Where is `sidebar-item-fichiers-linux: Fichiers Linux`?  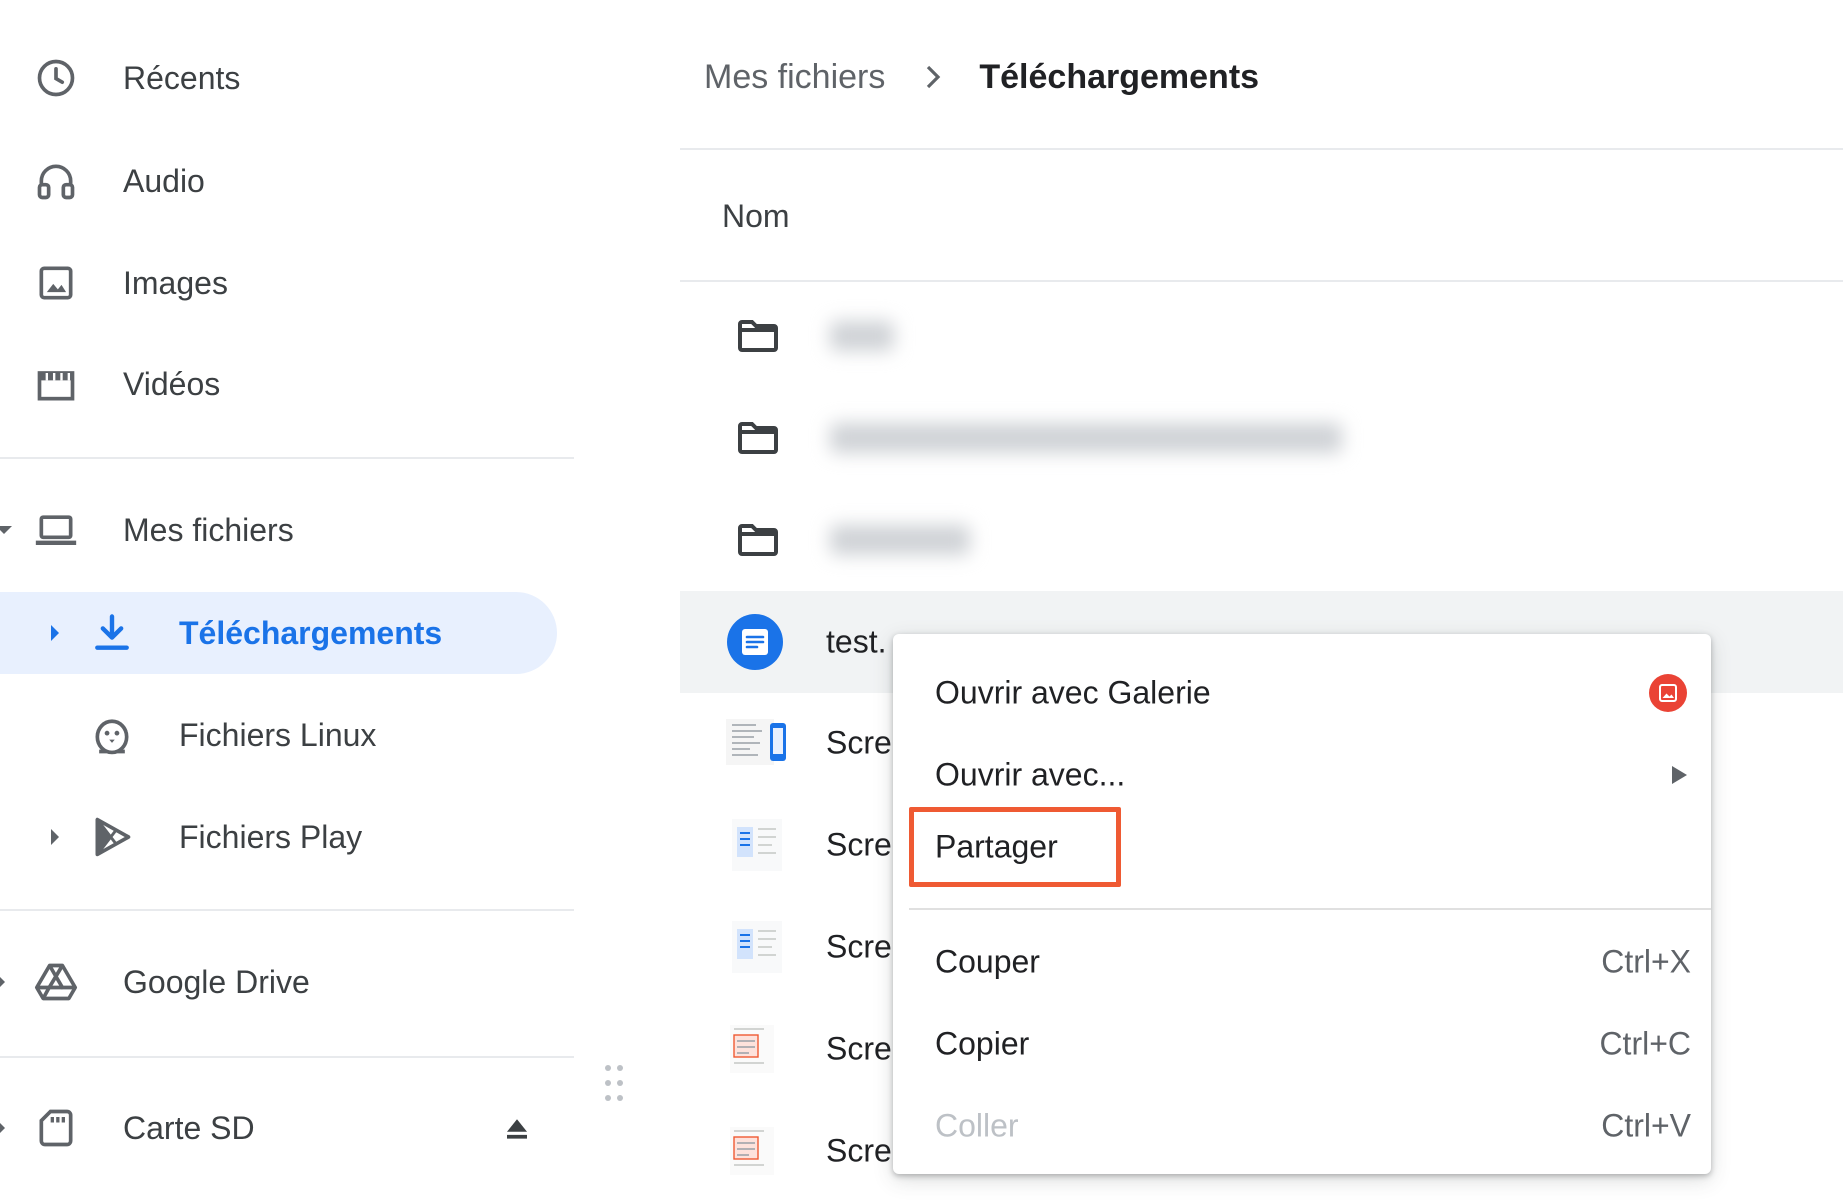 sidebar-item-fichiers-linux: Fichiers Linux is located at coordinates (287, 735).